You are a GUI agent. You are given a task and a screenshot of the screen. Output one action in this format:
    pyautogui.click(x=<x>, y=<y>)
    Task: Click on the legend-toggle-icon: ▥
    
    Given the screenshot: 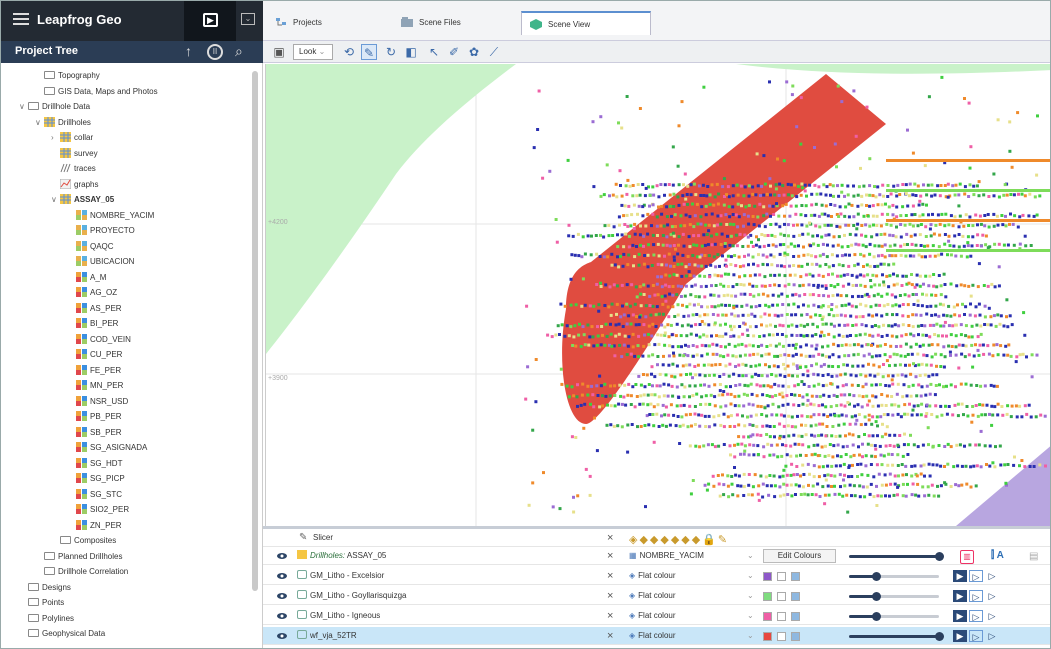 What is the action you would take?
    pyautogui.click(x=967, y=557)
    